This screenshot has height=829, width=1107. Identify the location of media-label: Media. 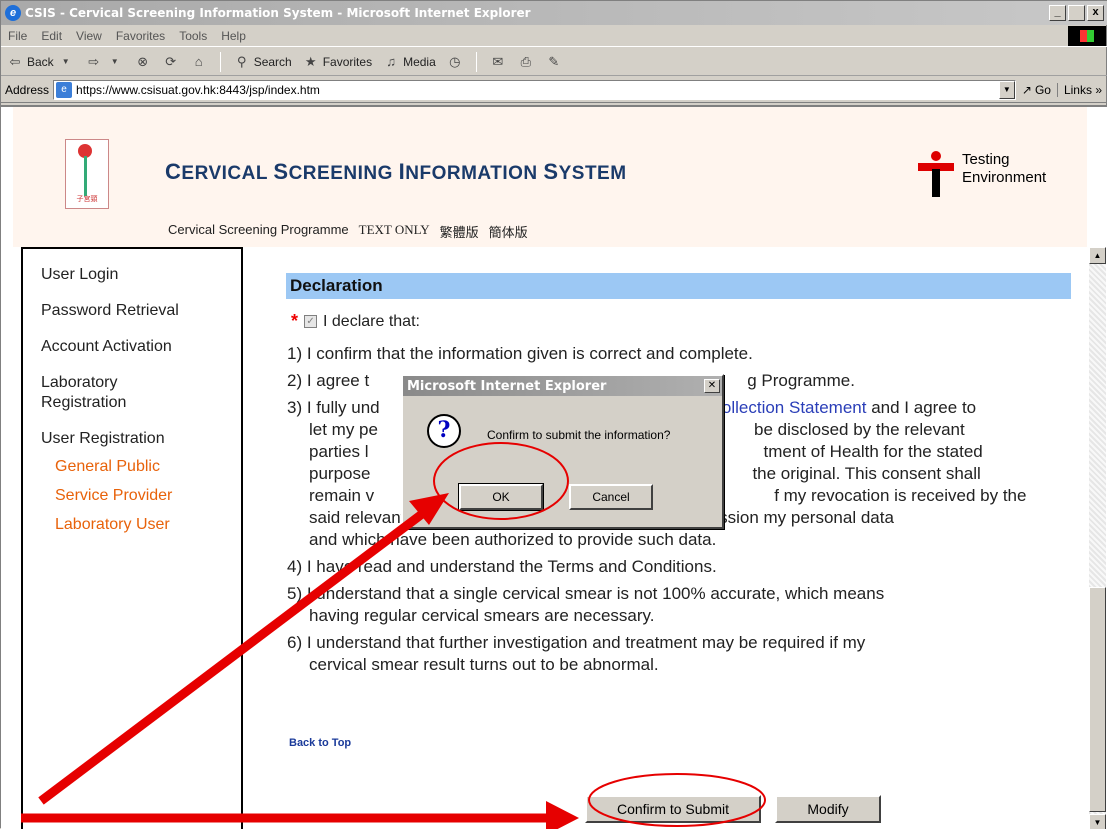
(419, 61).